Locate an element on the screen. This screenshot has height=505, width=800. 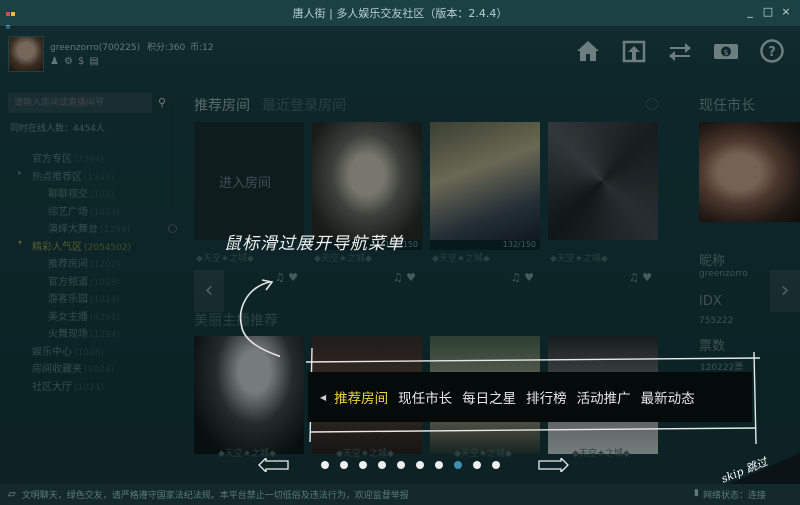
tutorial-hint: 鼠标滑过展开导航菜单 is located at coordinates (314, 244).